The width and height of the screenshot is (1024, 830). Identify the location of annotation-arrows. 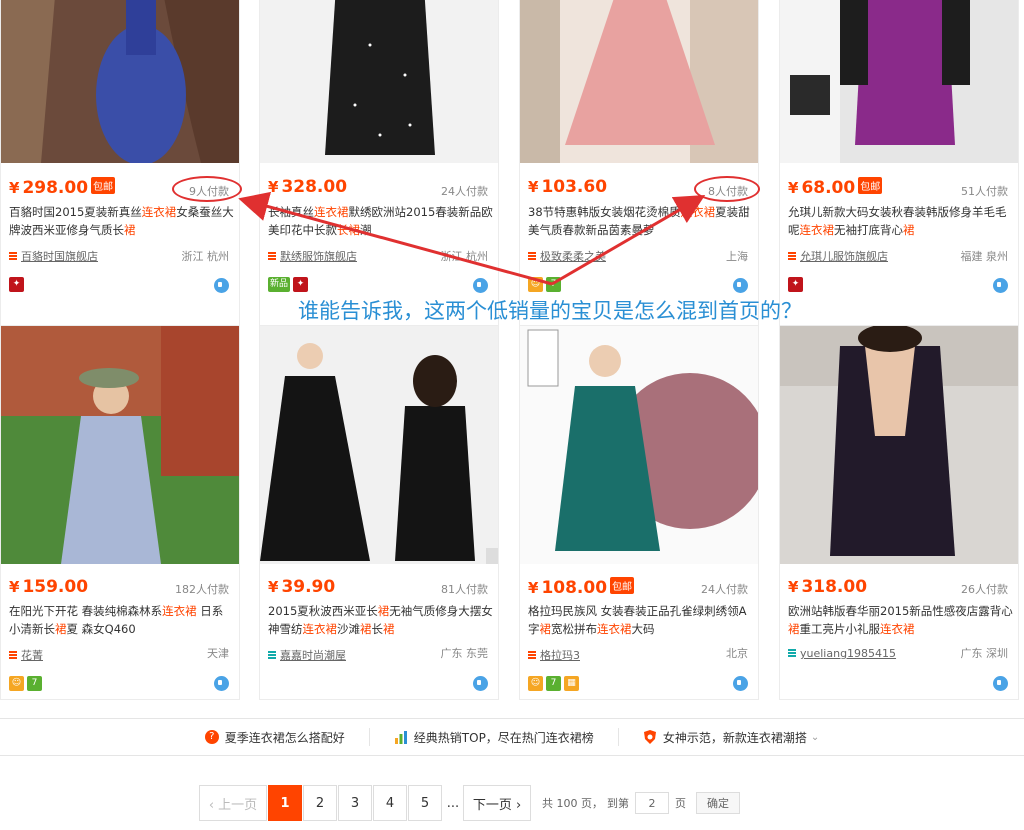
(472, 238).